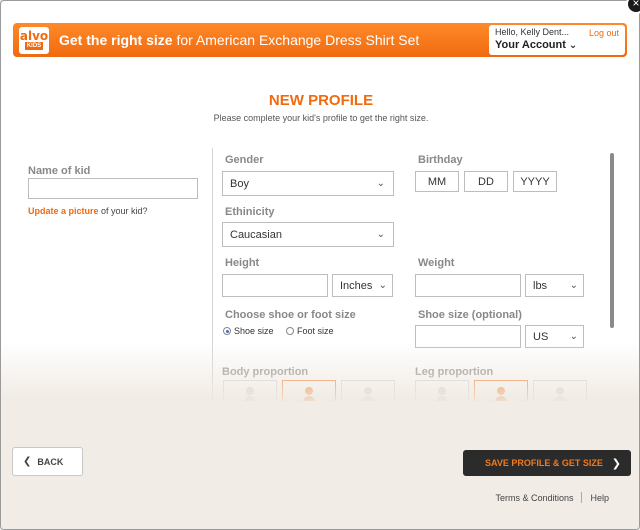 The width and height of the screenshot is (640, 530). Describe the element at coordinates (486, 181) in the screenshot. I see `birthday-day-input: DD` at that location.